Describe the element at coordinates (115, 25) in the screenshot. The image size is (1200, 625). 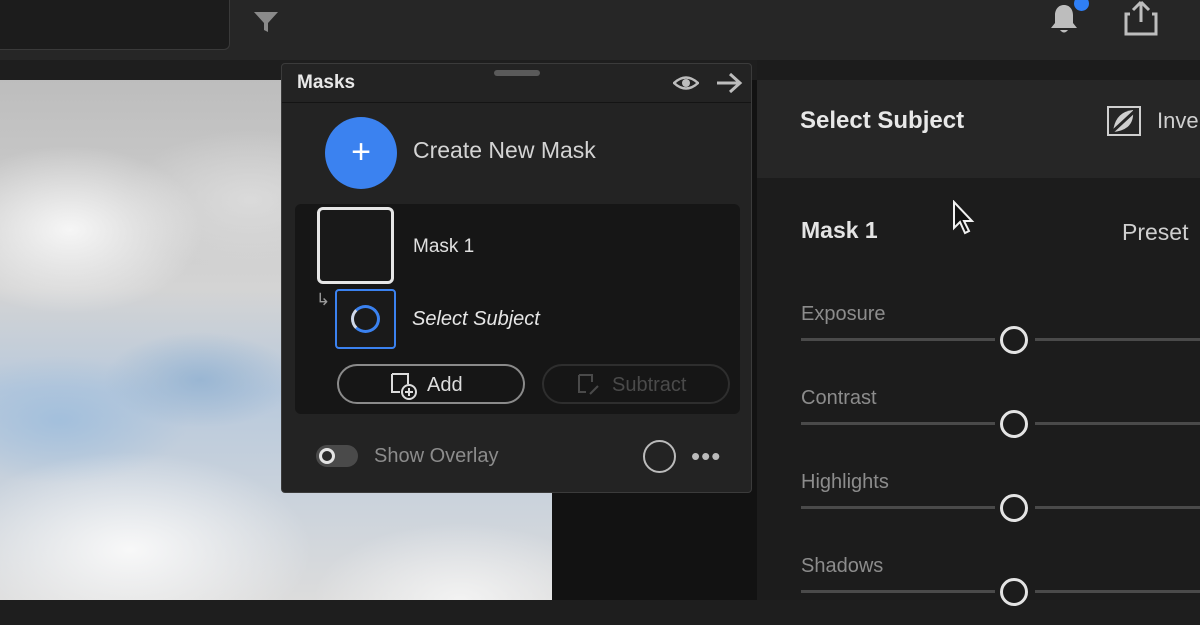
I see `search-input` at that location.